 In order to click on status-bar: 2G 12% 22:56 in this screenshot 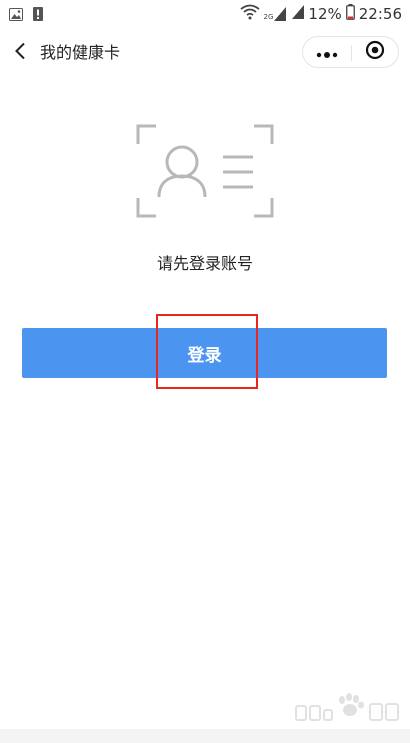, I will do `click(205, 14)`.